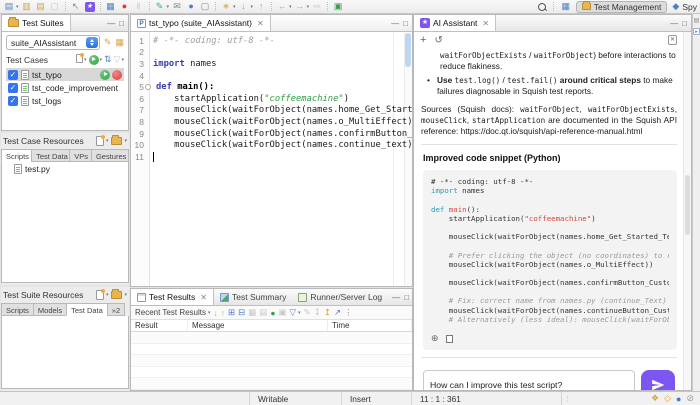 The width and height of the screenshot is (700, 405). What do you see at coordinates (340, 297) in the screenshot?
I see `tab-runner-server-log: Runner/Server Log` at bounding box center [340, 297].